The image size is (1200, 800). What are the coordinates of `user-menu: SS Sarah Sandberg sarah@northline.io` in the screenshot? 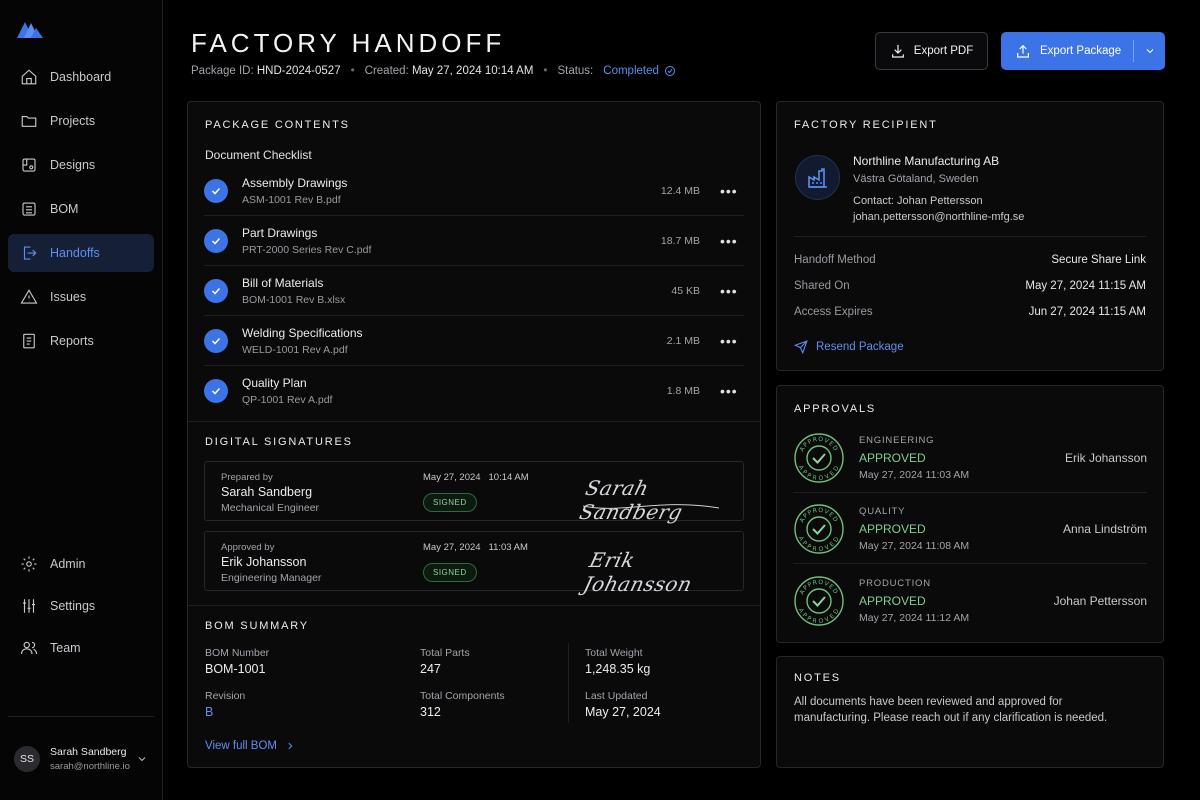 It's located at (81, 758).